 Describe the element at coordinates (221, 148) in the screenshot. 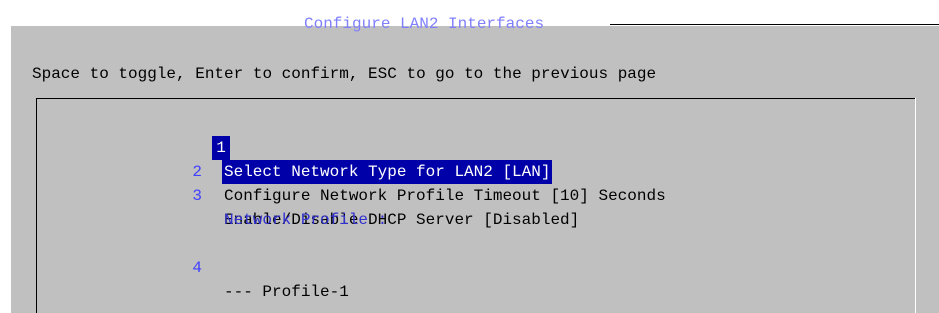

I see `menu-item-number: 1` at that location.